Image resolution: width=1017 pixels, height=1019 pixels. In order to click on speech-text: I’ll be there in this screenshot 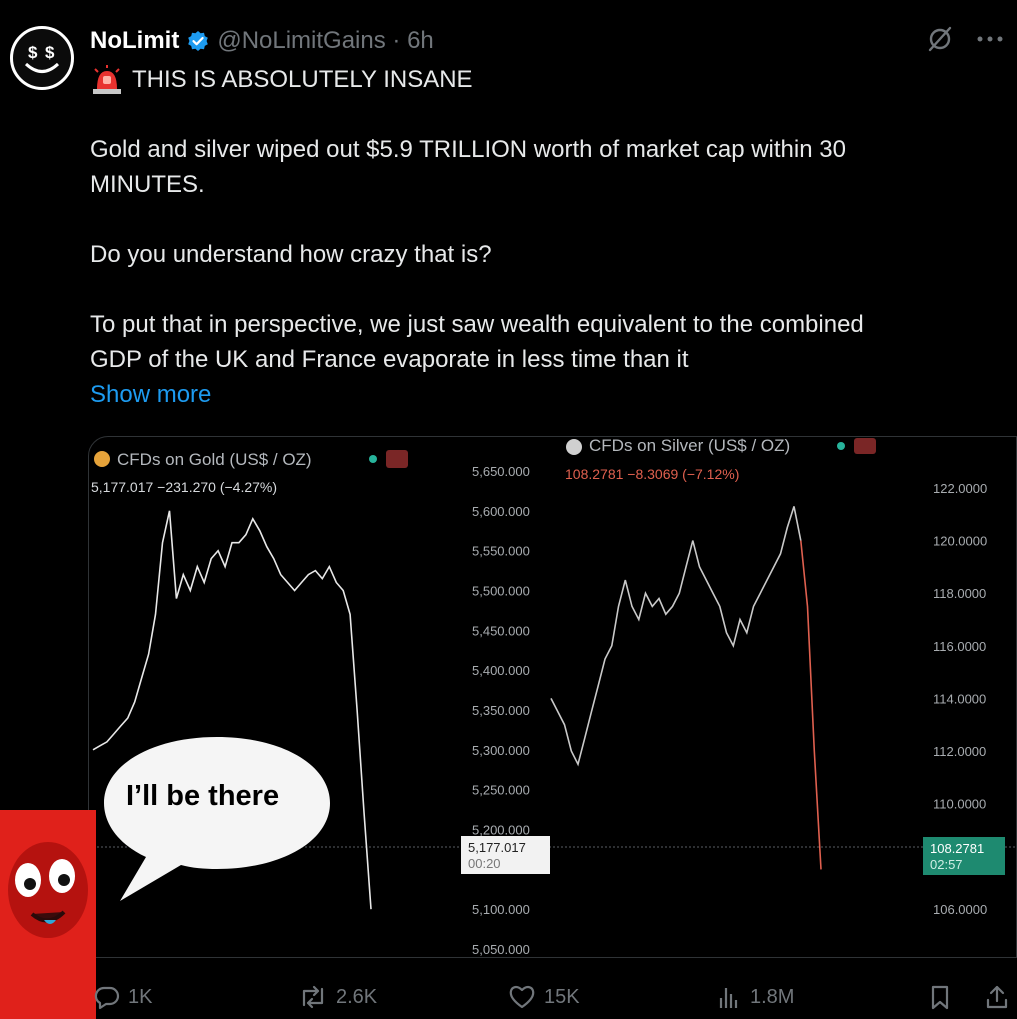, I will do `click(203, 796)`.